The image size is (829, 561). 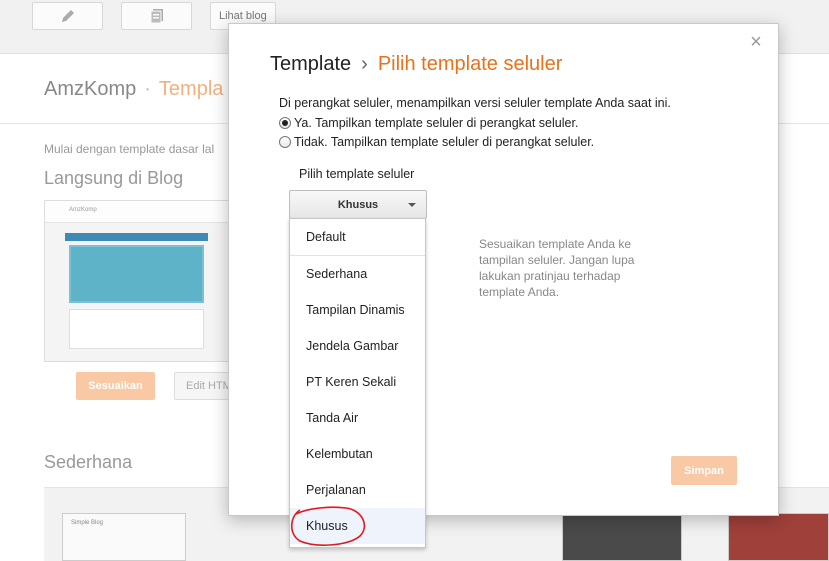 I want to click on dialog-title: Template › Pilih template seluler, so click(x=416, y=64).